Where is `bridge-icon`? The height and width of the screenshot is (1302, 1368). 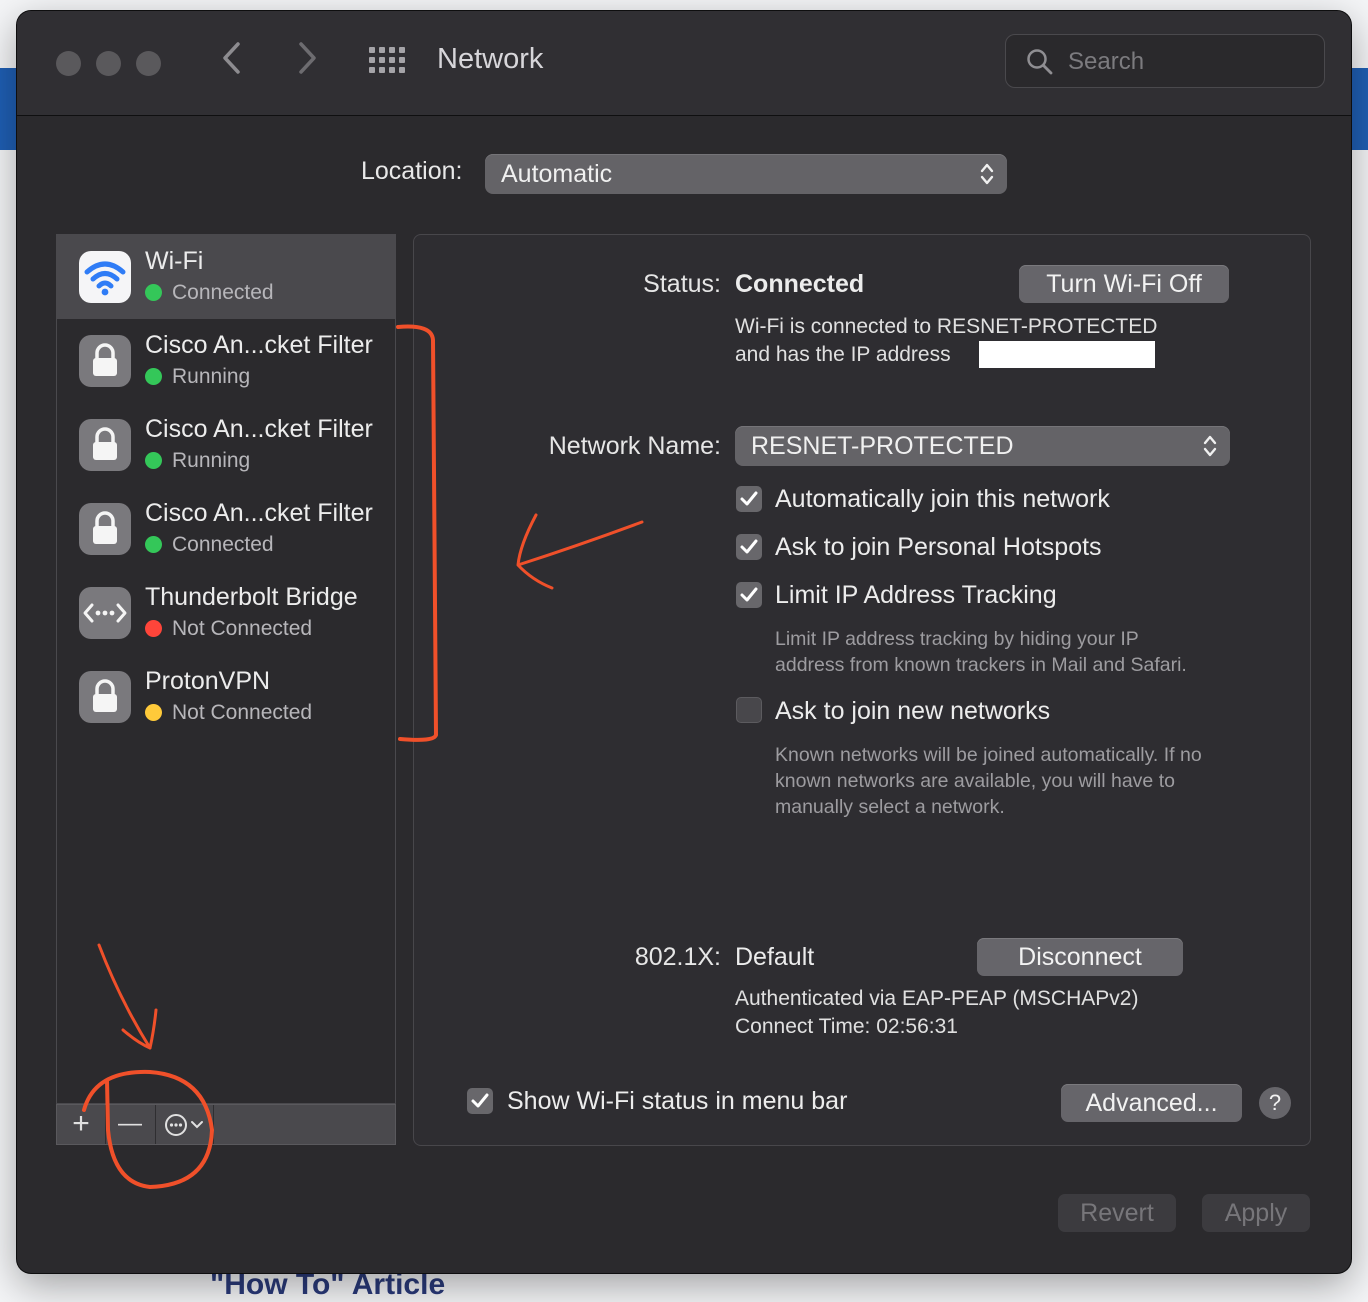 bridge-icon is located at coordinates (105, 613).